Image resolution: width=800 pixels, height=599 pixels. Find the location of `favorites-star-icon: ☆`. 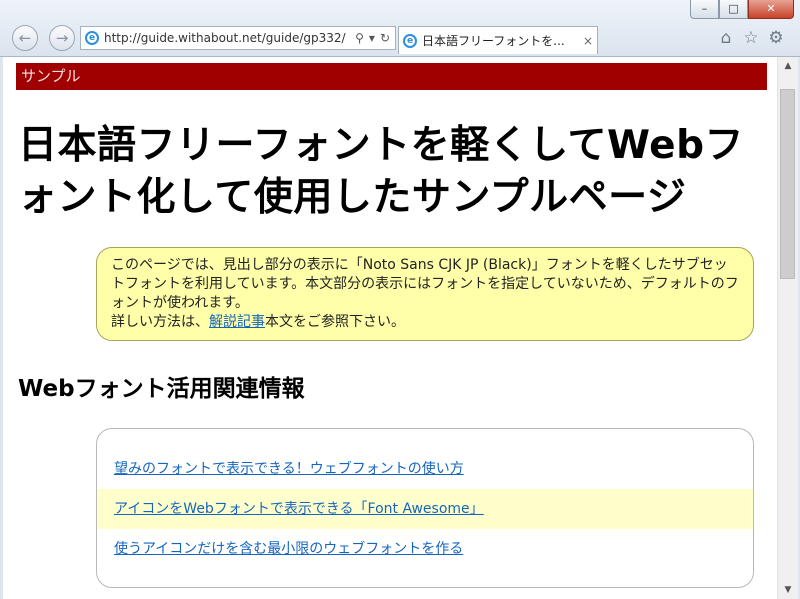

favorites-star-icon: ☆ is located at coordinates (751, 38).